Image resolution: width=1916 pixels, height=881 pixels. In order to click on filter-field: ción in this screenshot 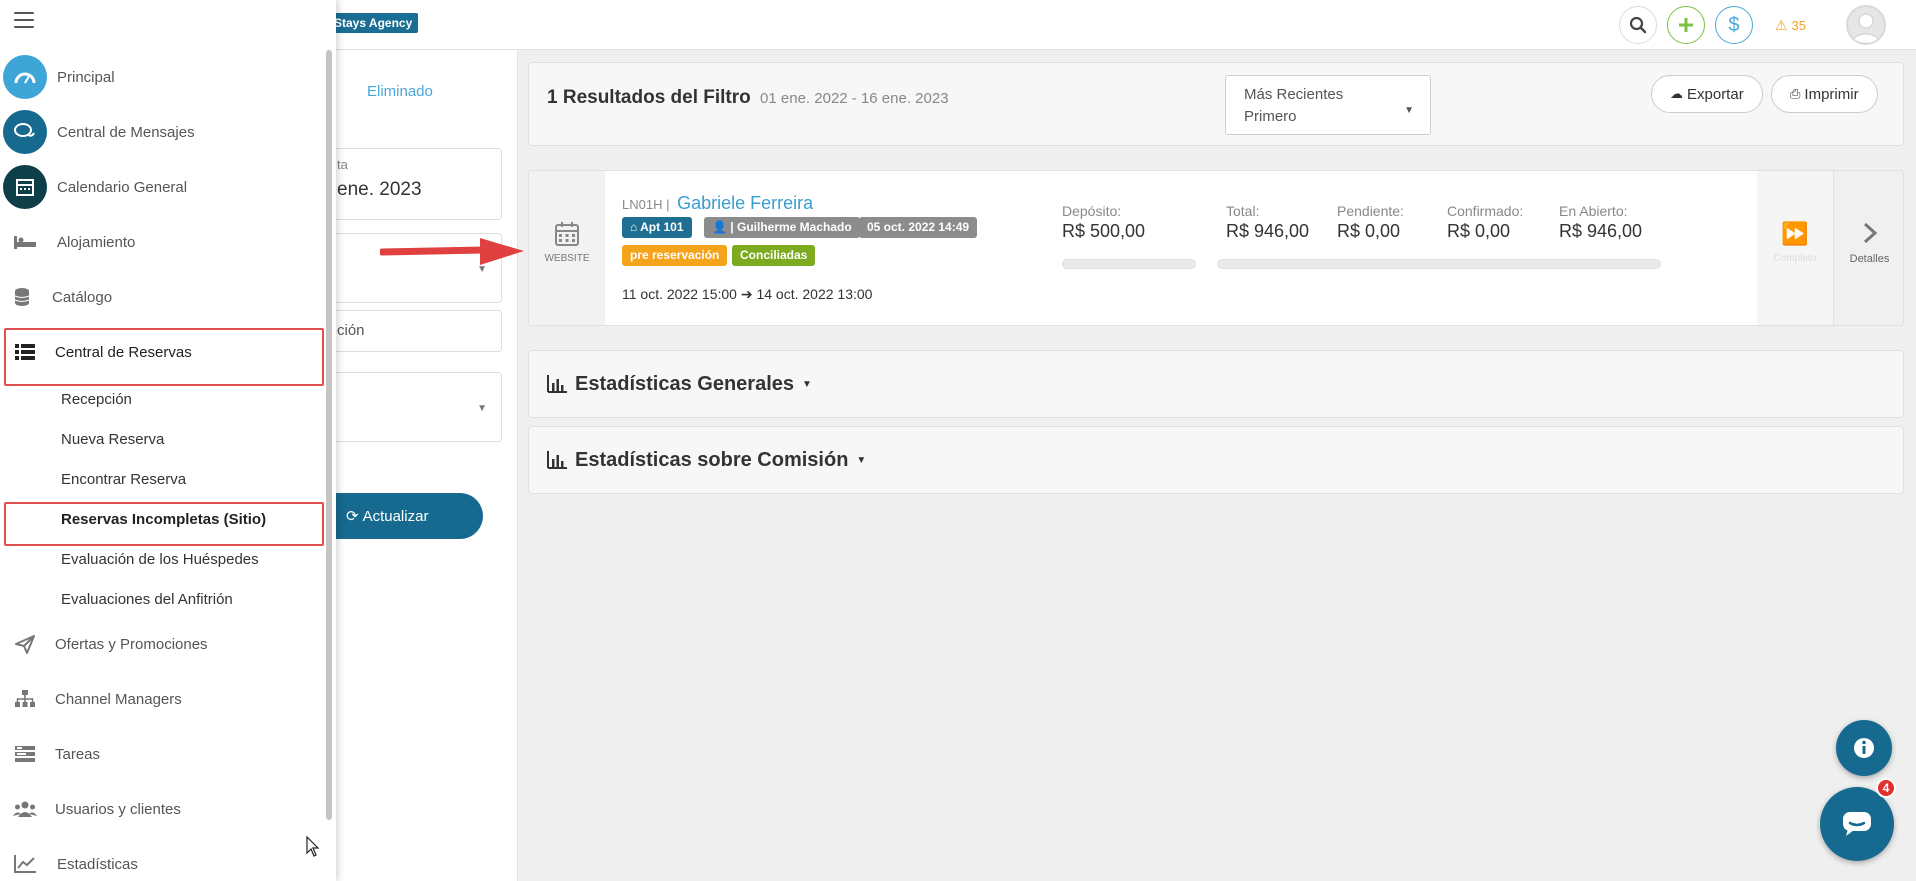, I will do `click(410, 331)`.